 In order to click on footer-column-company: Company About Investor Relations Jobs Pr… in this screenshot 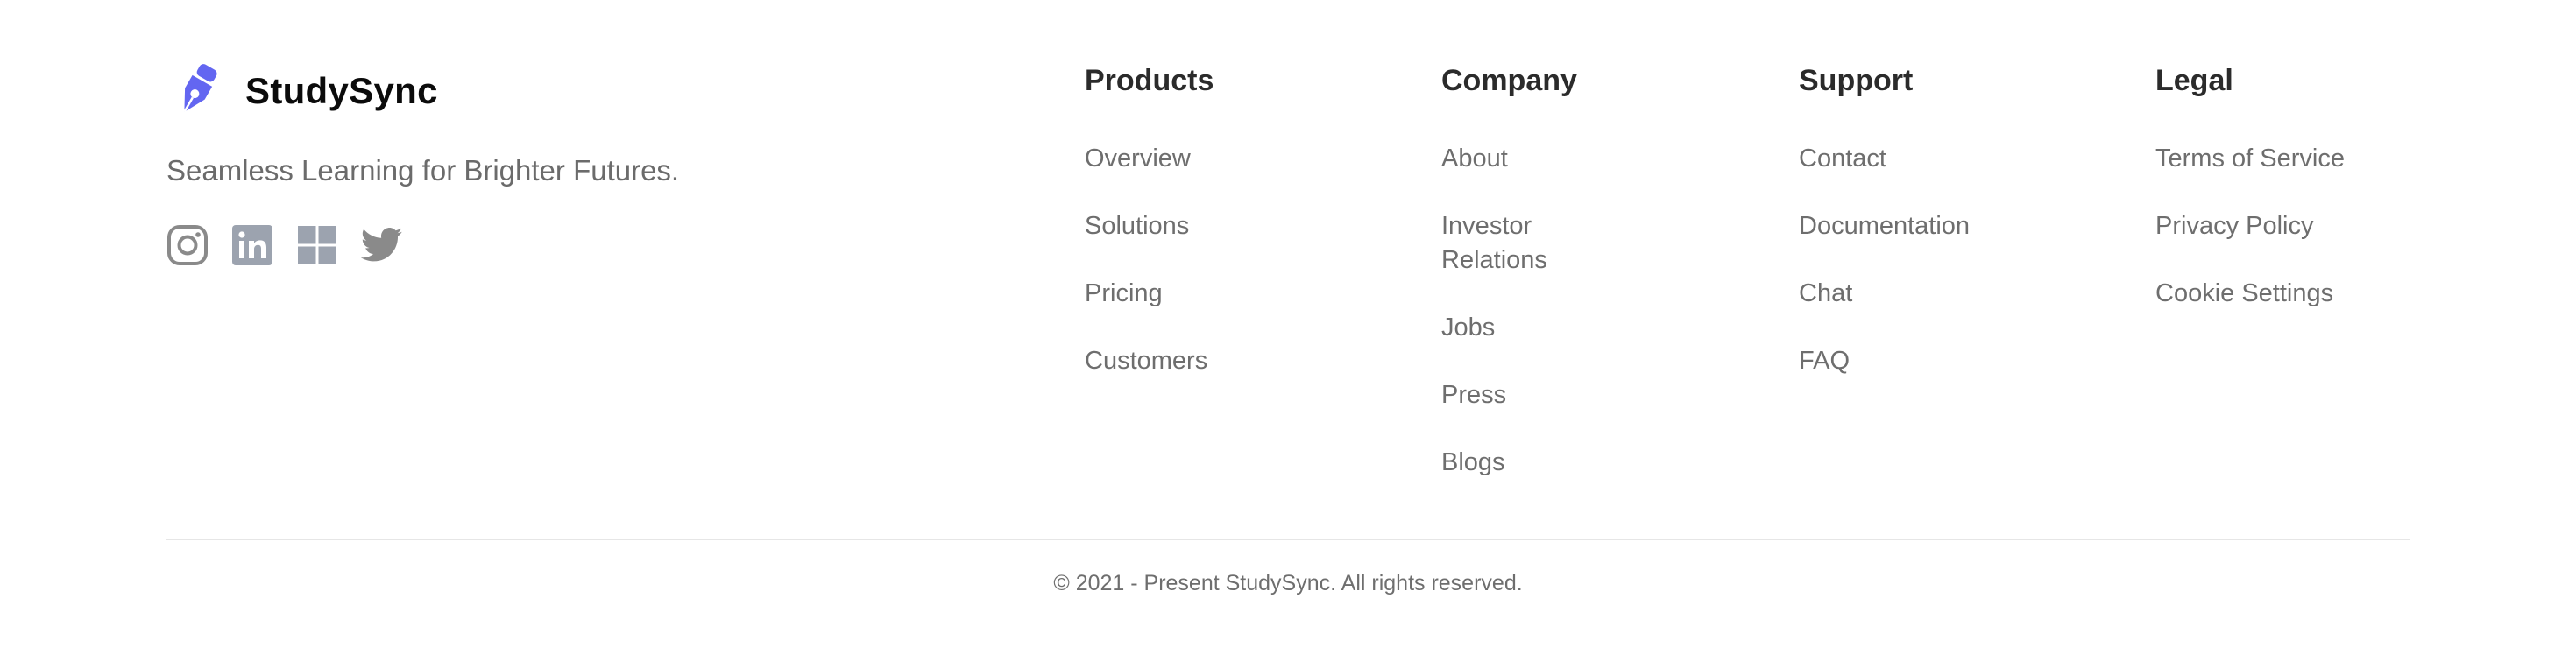, I will do `click(1520, 288)`.